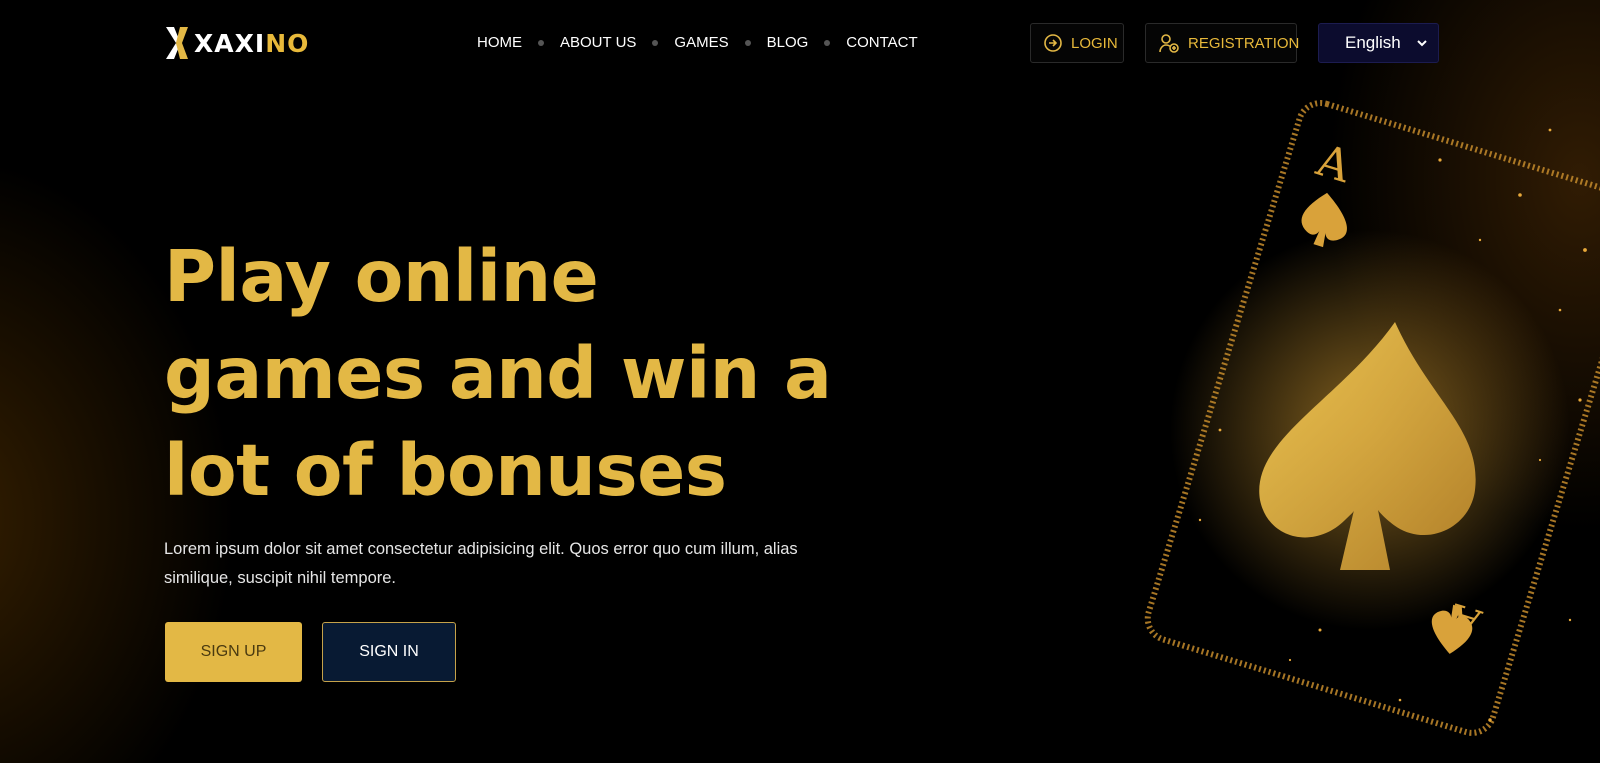 The image size is (1600, 763). Describe the element at coordinates (701, 42) in the screenshot. I see `nav-item-games: GAMES` at that location.